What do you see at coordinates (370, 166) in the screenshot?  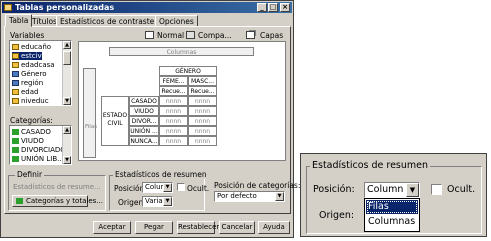 I see `zoom-summary-title: Estadísticos de resumen` at bounding box center [370, 166].